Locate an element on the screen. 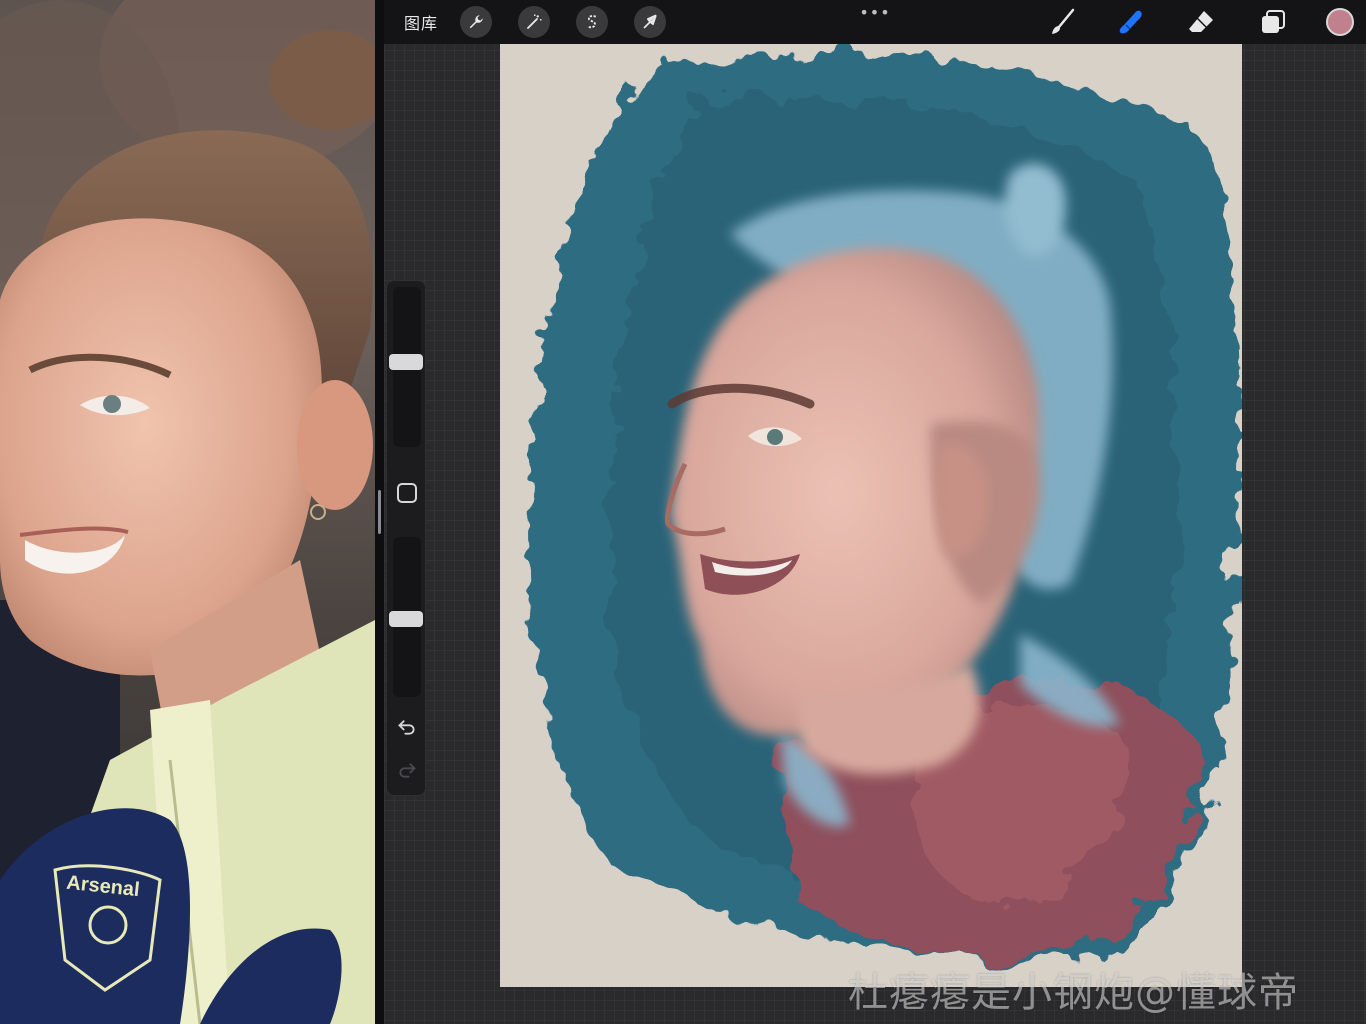 The height and width of the screenshot is (1024, 1366). layers-button is located at coordinates (1273, 22).